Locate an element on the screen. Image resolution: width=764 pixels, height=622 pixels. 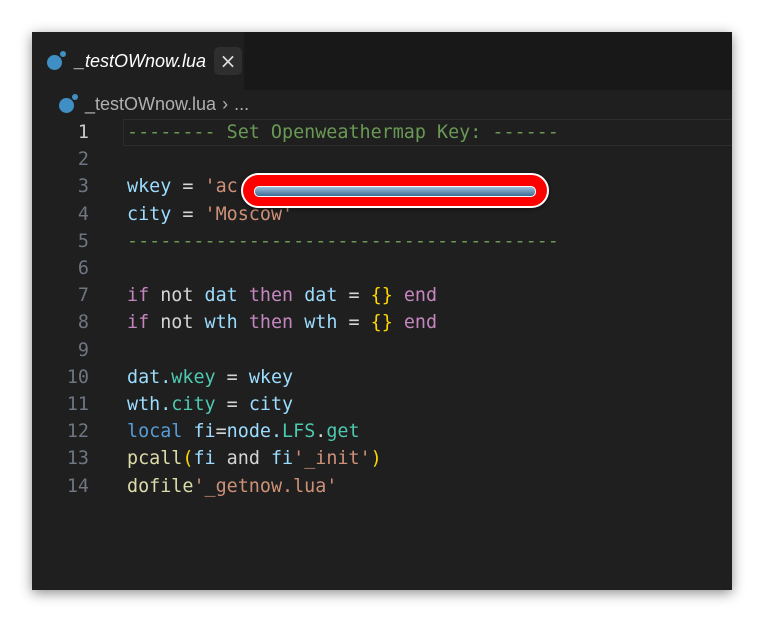
token-brace: ) is located at coordinates (376, 459).